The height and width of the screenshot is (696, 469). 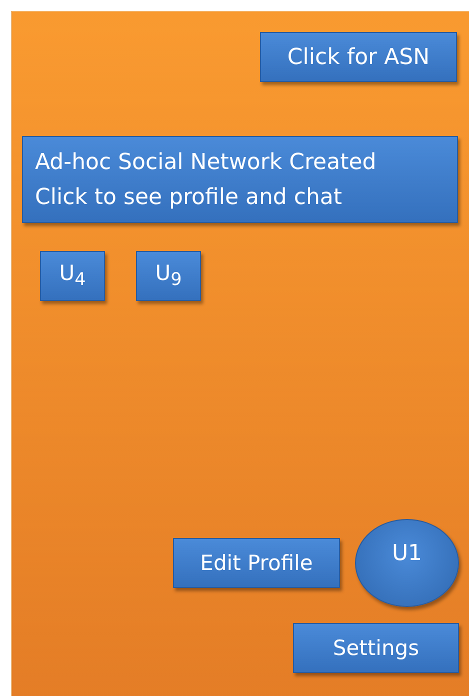 I want to click on network-banner-button: Ad-hoc Social Network Created Click to see profile and chat, so click(x=240, y=179).